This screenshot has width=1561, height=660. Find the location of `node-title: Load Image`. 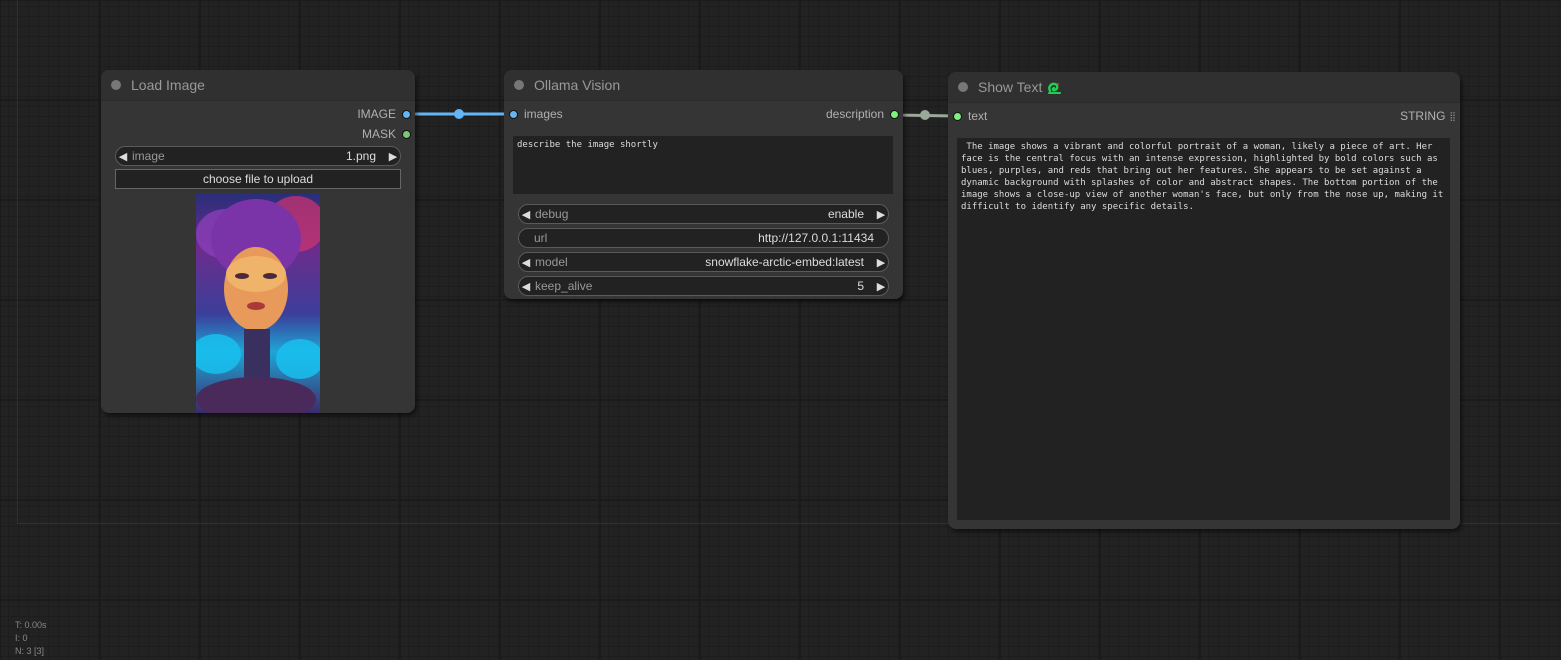

node-title: Load Image is located at coordinates (168, 85).